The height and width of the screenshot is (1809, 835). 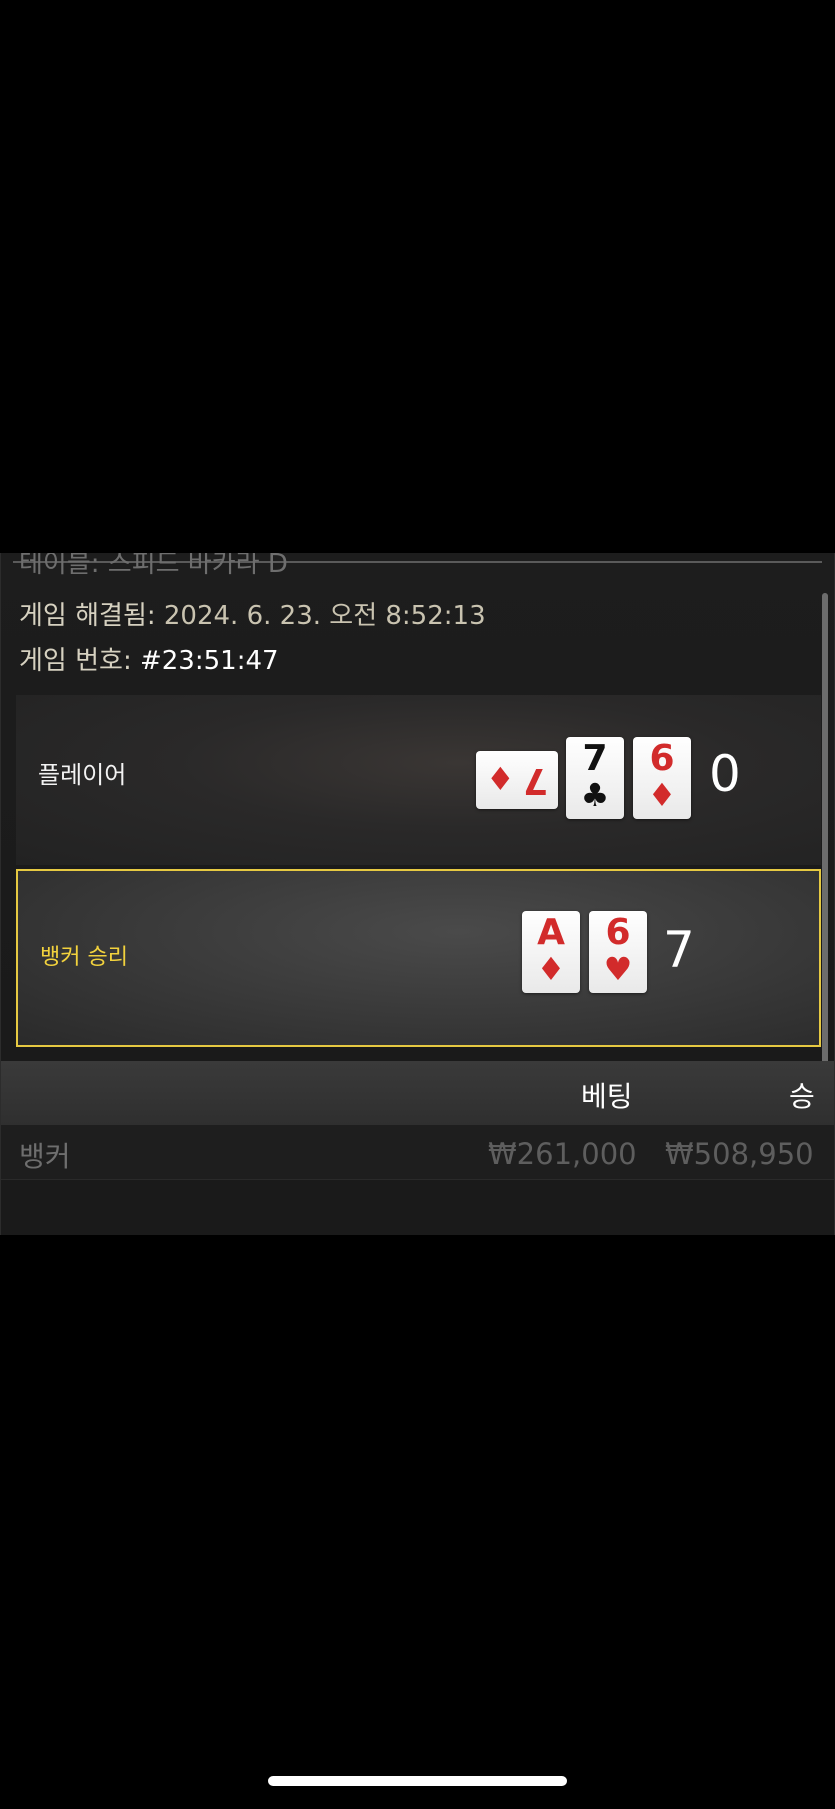 What do you see at coordinates (802, 1096) in the screenshot?
I see `column-header-win: 승` at bounding box center [802, 1096].